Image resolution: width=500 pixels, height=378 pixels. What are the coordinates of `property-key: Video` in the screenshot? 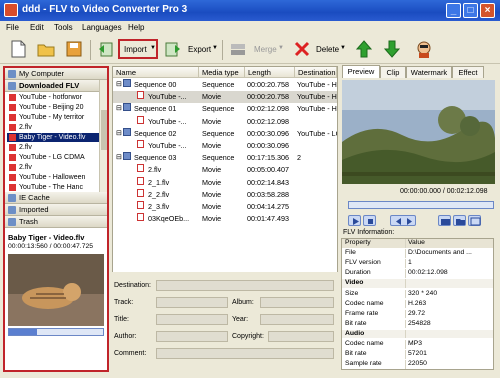 It's located at (354, 283).